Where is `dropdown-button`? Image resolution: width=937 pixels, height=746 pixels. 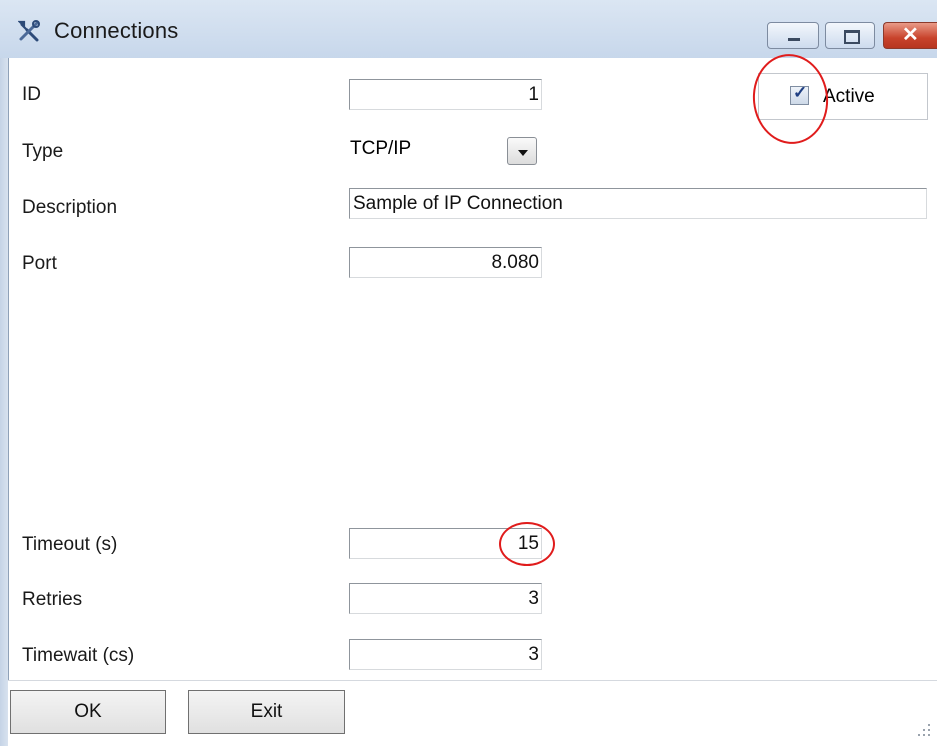
dropdown-button is located at coordinates (522, 151).